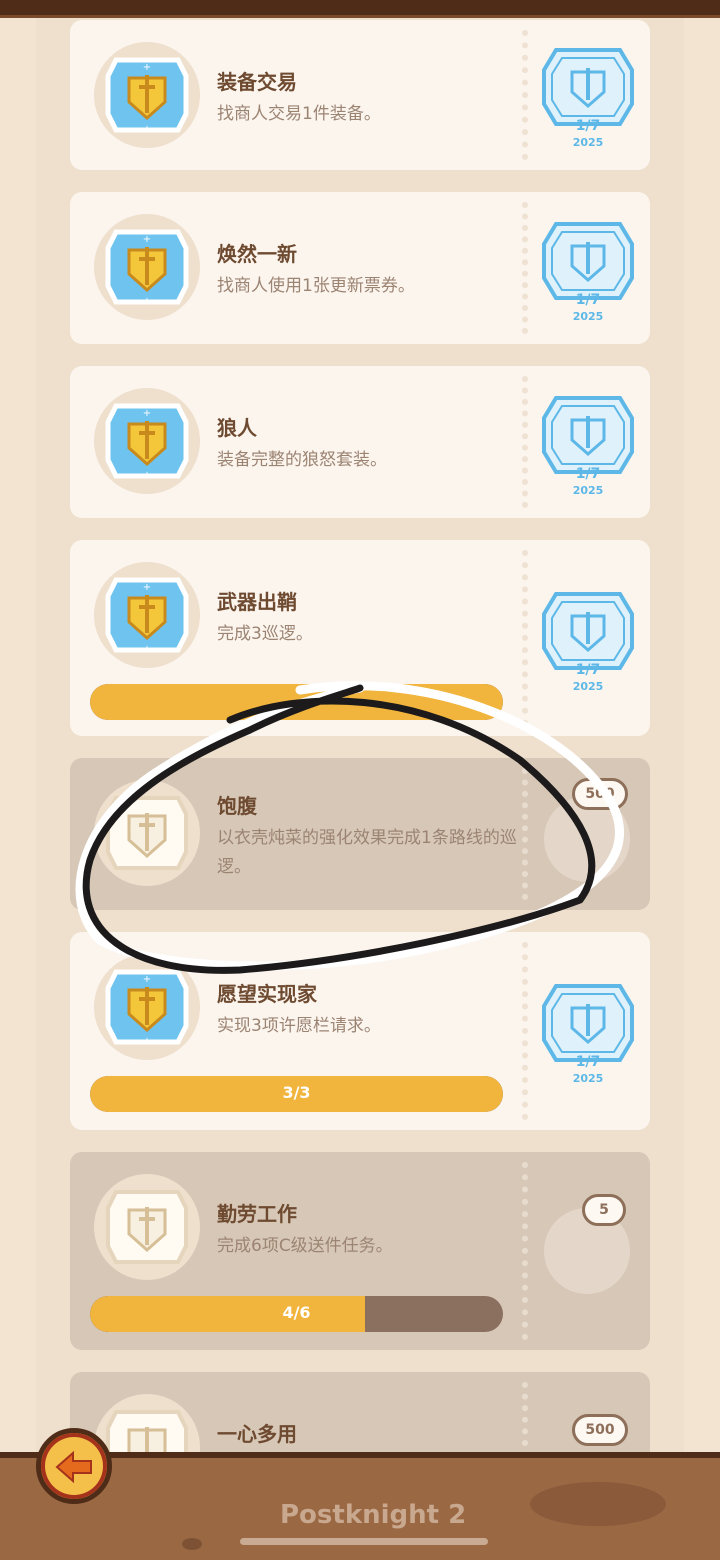 This screenshot has width=720, height=1560. I want to click on progress-bar, so click(296, 702).